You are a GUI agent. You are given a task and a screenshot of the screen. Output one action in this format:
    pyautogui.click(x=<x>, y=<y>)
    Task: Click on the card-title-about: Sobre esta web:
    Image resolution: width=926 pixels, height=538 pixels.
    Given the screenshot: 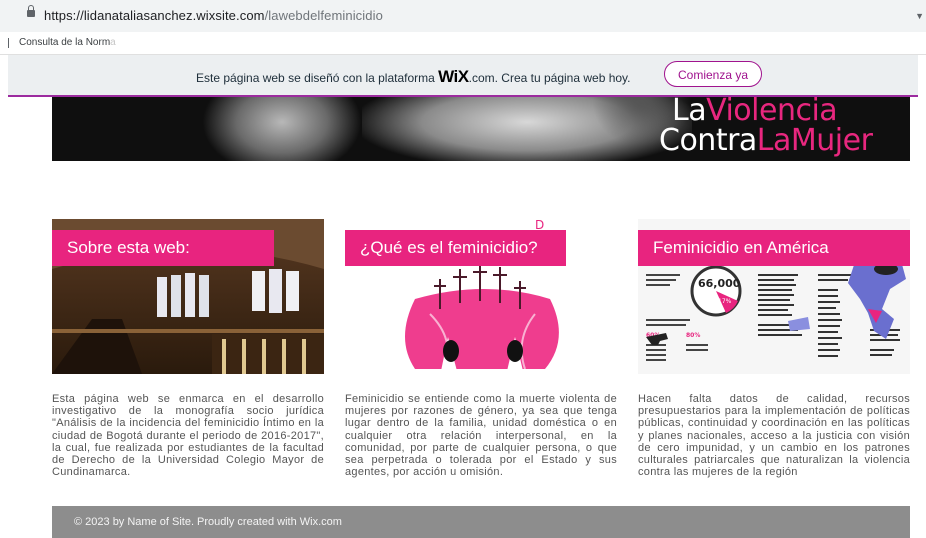 What is the action you would take?
    pyautogui.click(x=163, y=248)
    